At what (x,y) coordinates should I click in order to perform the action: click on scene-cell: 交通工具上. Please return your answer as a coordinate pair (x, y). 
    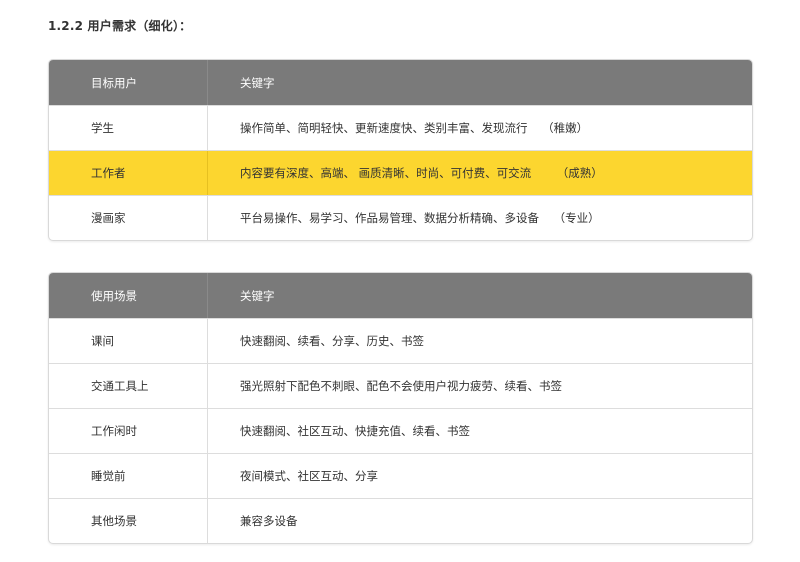
    Looking at the image, I should click on (128, 386).